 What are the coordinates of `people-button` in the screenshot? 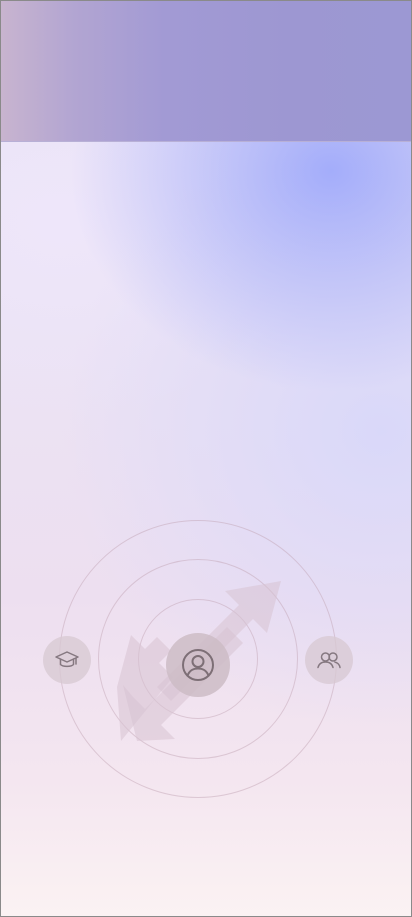 It's located at (329, 660).